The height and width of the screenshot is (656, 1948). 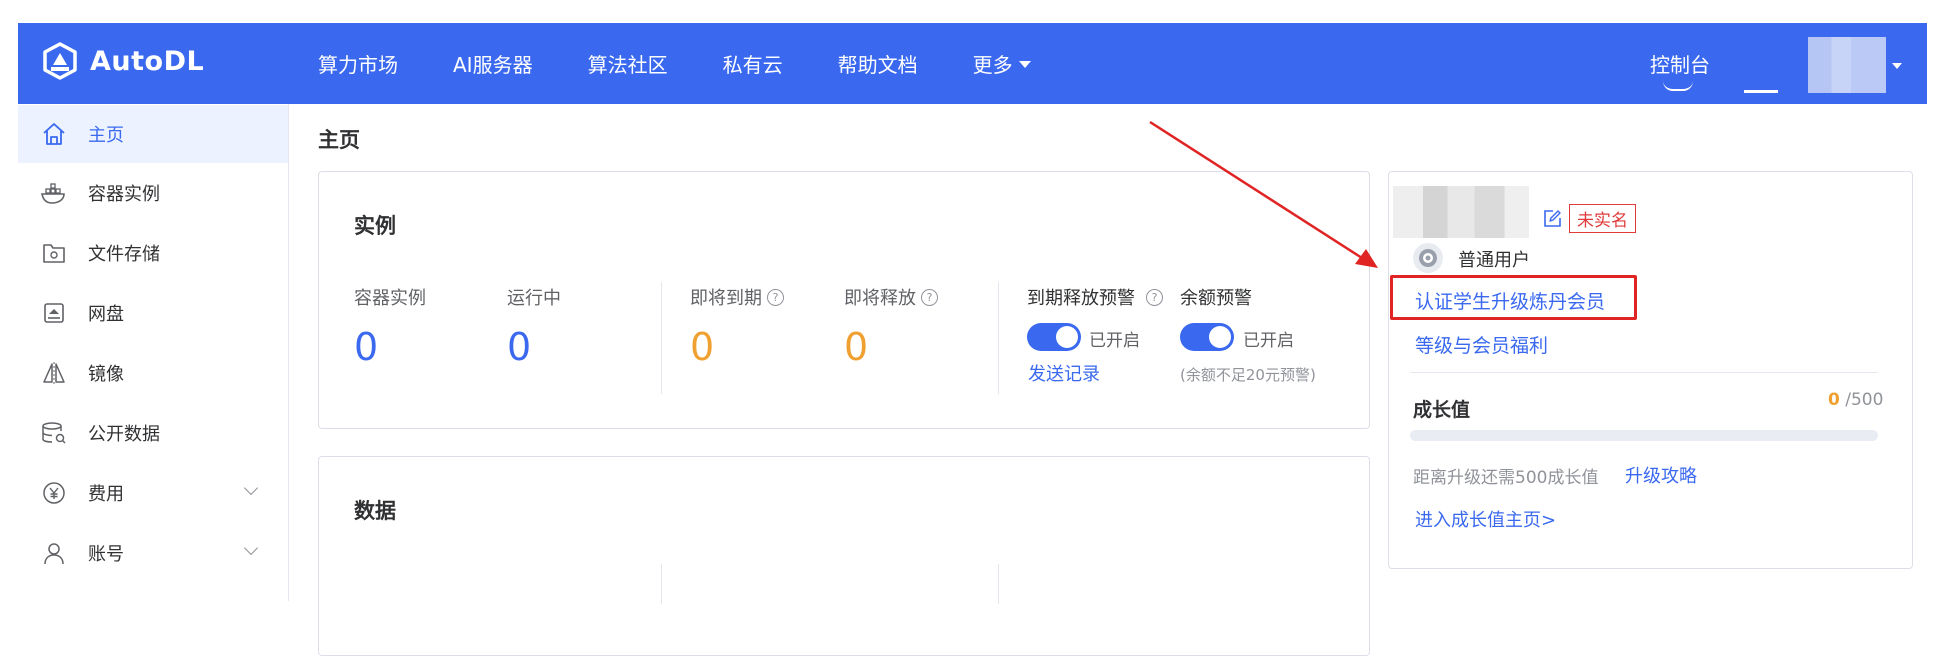 I want to click on divider, so click(x=1644, y=372).